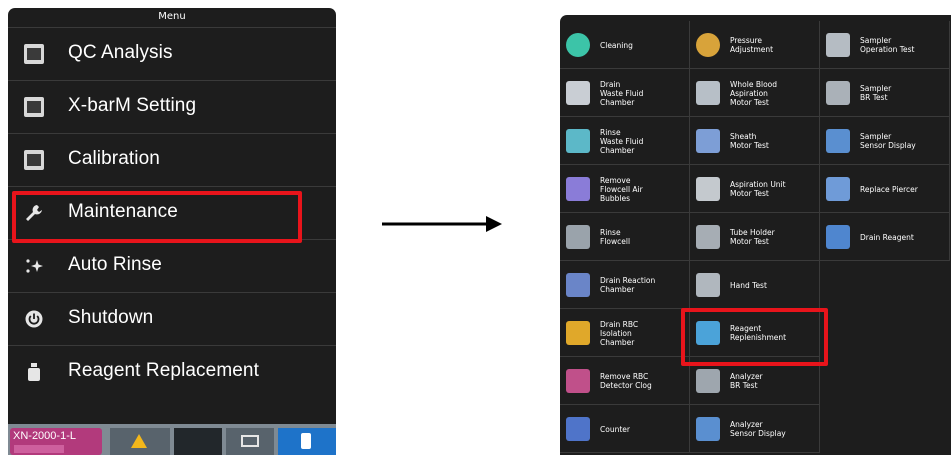 The image size is (951, 455). I want to click on menu-item-reagent-replacement: Reagent Replacement, so click(172, 371).